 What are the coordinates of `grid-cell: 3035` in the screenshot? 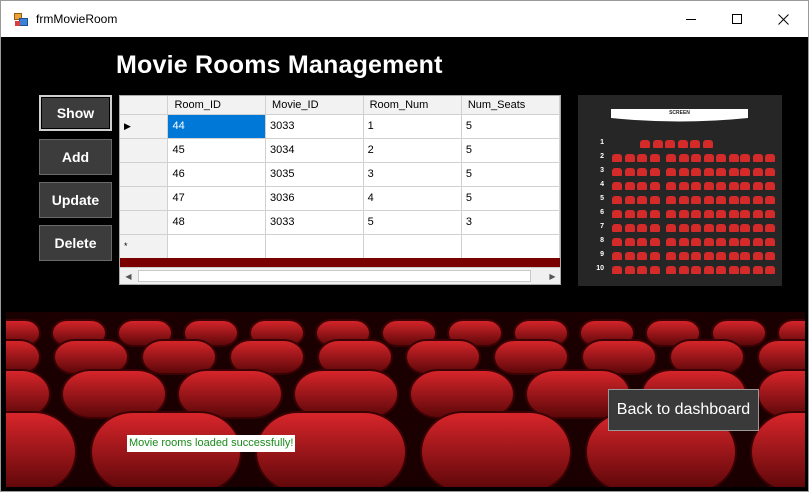 It's located at (314, 174).